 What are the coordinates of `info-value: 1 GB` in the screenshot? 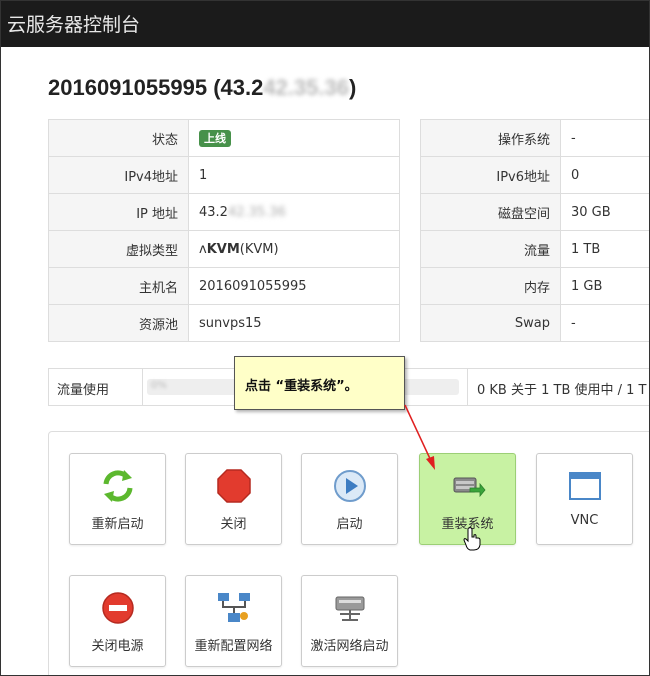 It's located at (604, 286).